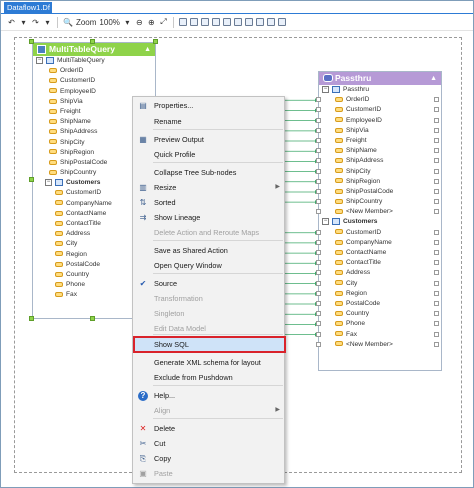 The height and width of the screenshot is (488, 474). Describe the element at coordinates (193, 22) in the screenshot. I see `grid-icon` at that location.